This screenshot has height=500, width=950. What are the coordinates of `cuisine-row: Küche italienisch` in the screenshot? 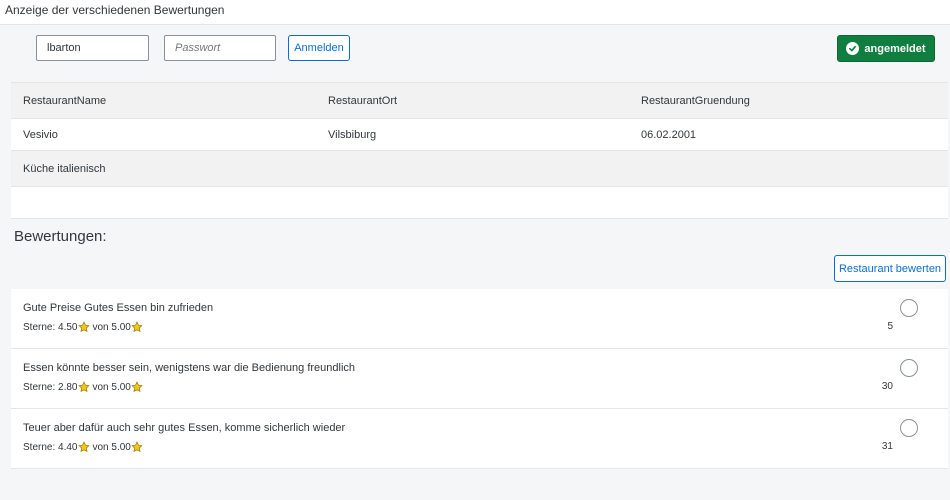 It's located at (479, 169).